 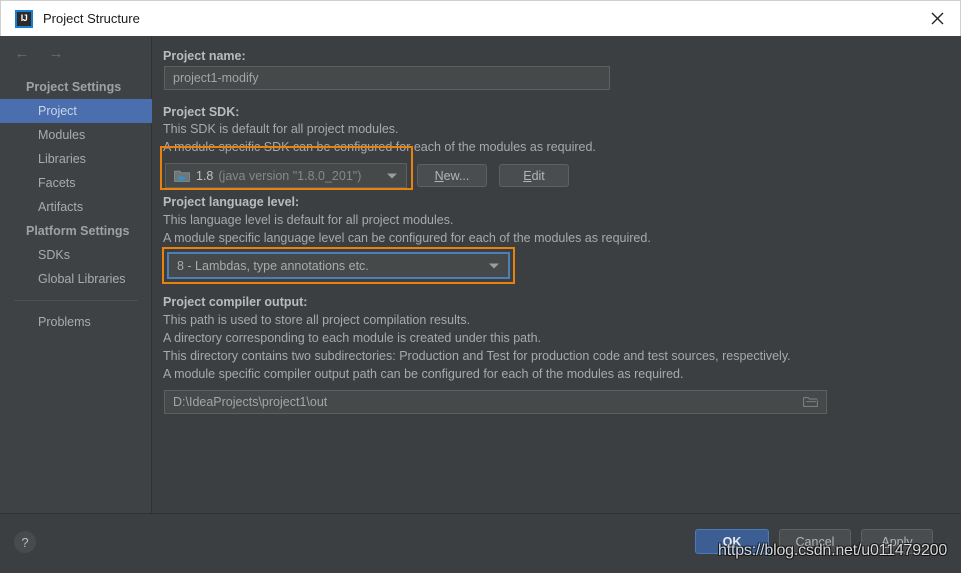 I want to click on sdk-edit-button: Edit, so click(x=534, y=175).